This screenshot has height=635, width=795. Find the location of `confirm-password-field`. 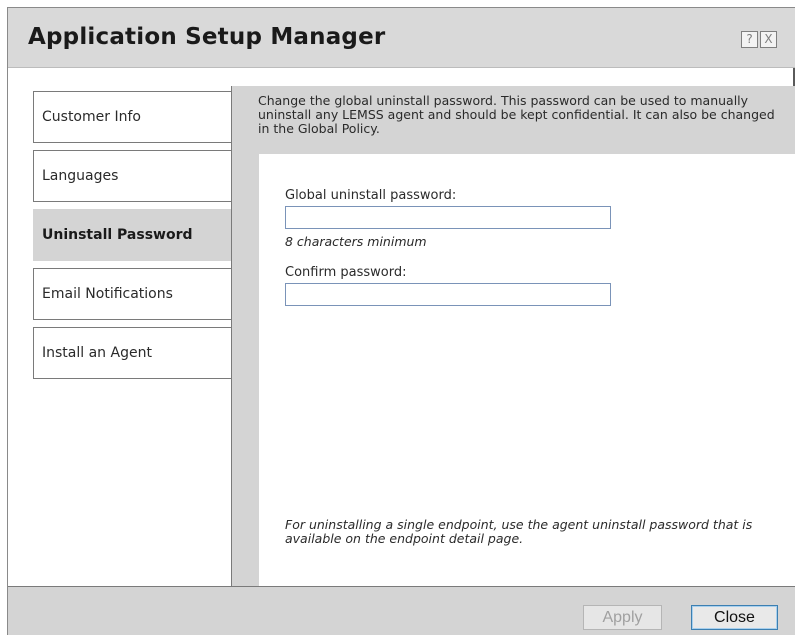

confirm-password-field is located at coordinates (448, 294).